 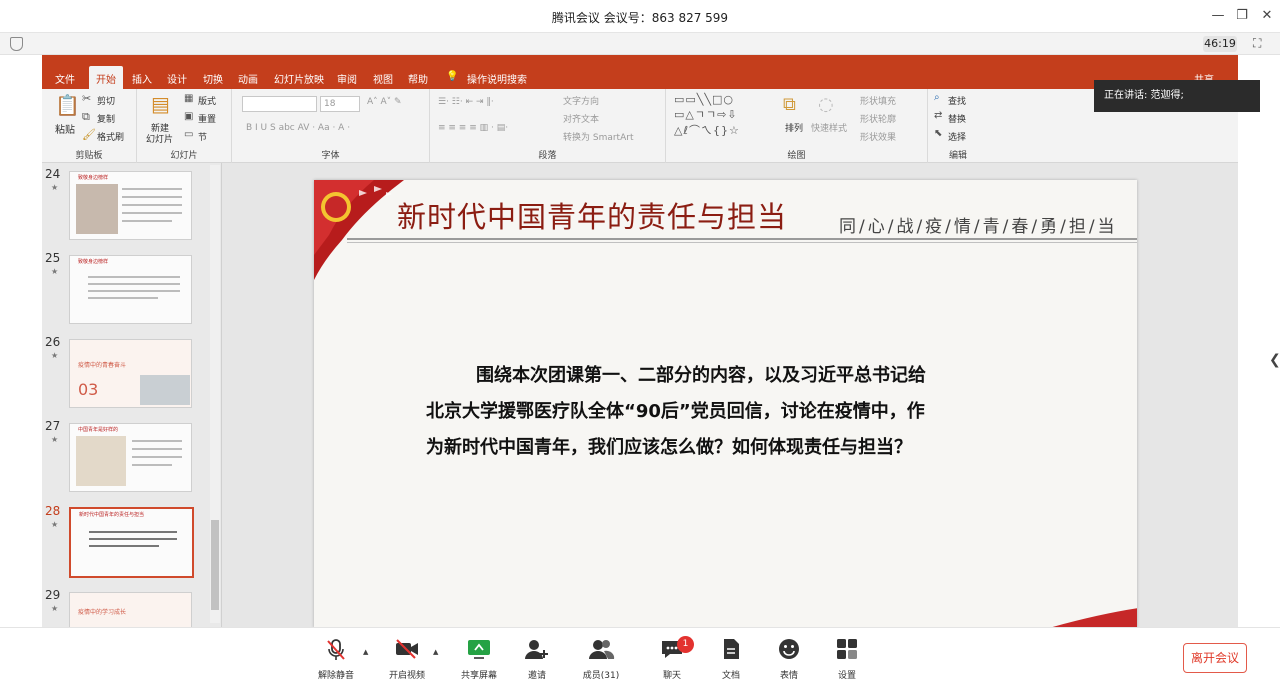 I want to click on thumbnail-slide-26: 疫情中的青春奋斗 03, so click(x=130, y=373).